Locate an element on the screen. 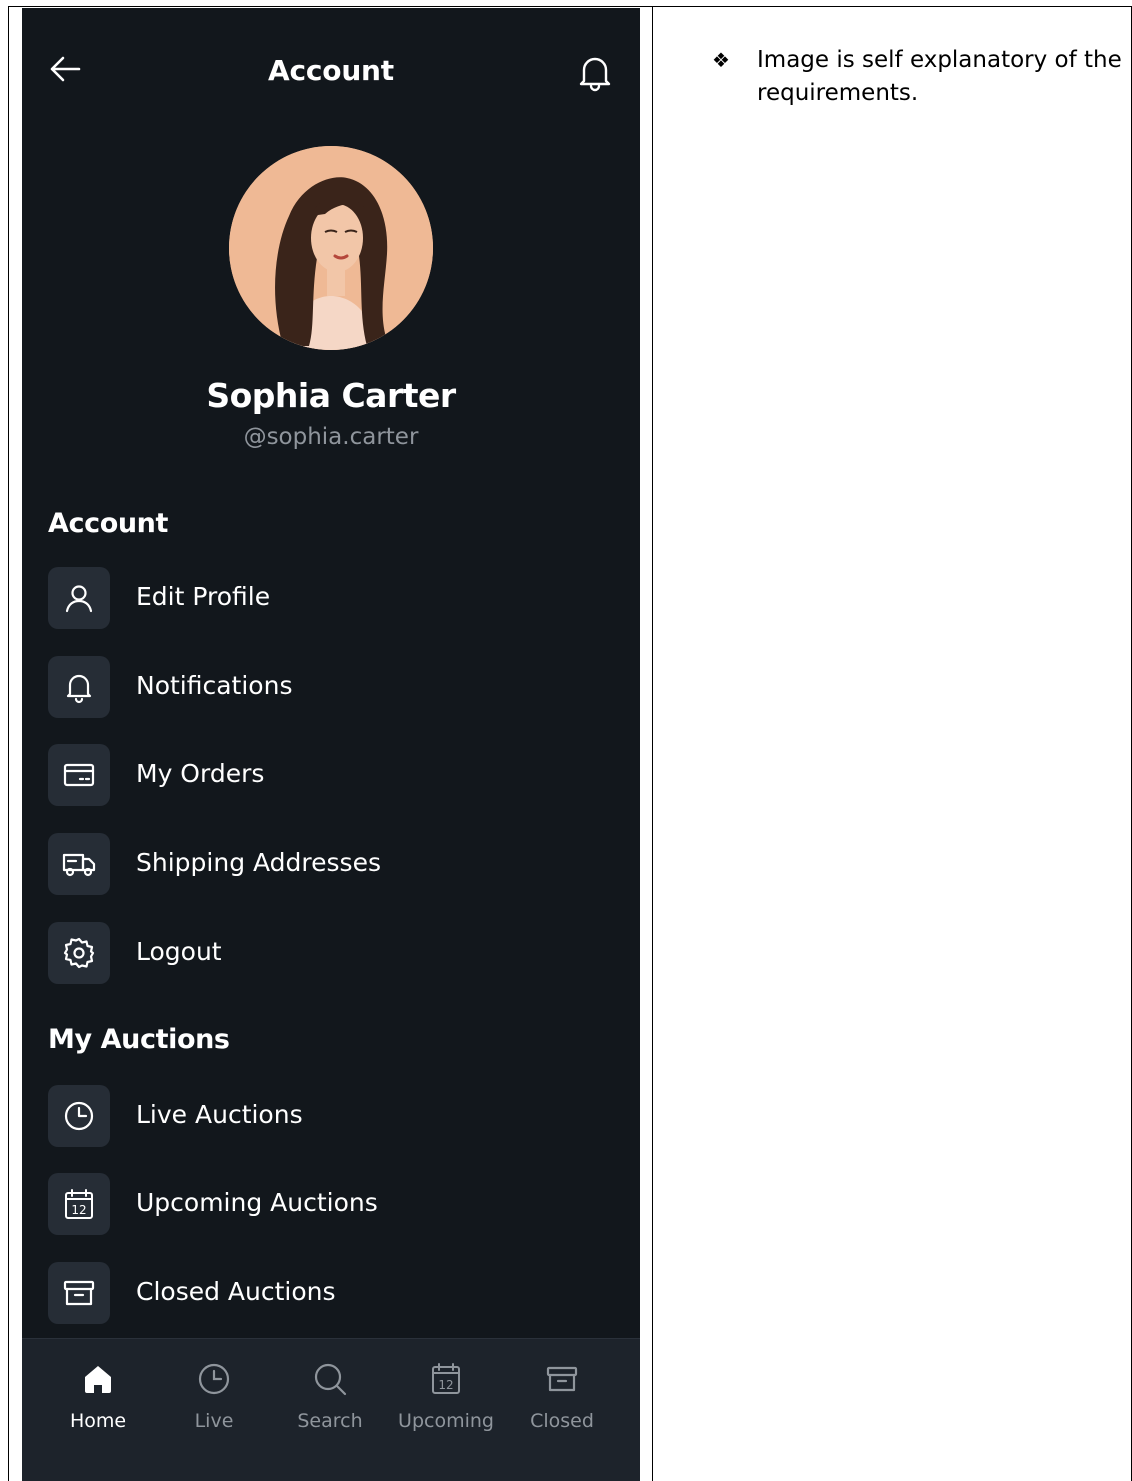 This screenshot has width=1132, height=1481. home-icon is located at coordinates (98, 1379).